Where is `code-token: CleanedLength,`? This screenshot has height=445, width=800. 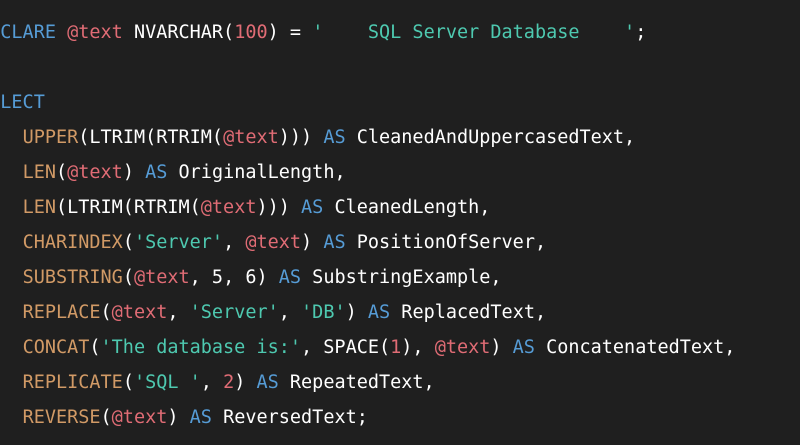 code-token: CleanedLength, is located at coordinates (407, 207).